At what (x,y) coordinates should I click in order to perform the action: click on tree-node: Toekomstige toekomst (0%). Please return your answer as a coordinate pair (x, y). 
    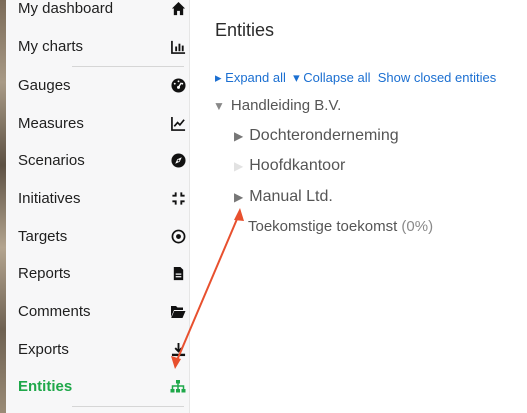
    Looking at the image, I should click on (340, 226).